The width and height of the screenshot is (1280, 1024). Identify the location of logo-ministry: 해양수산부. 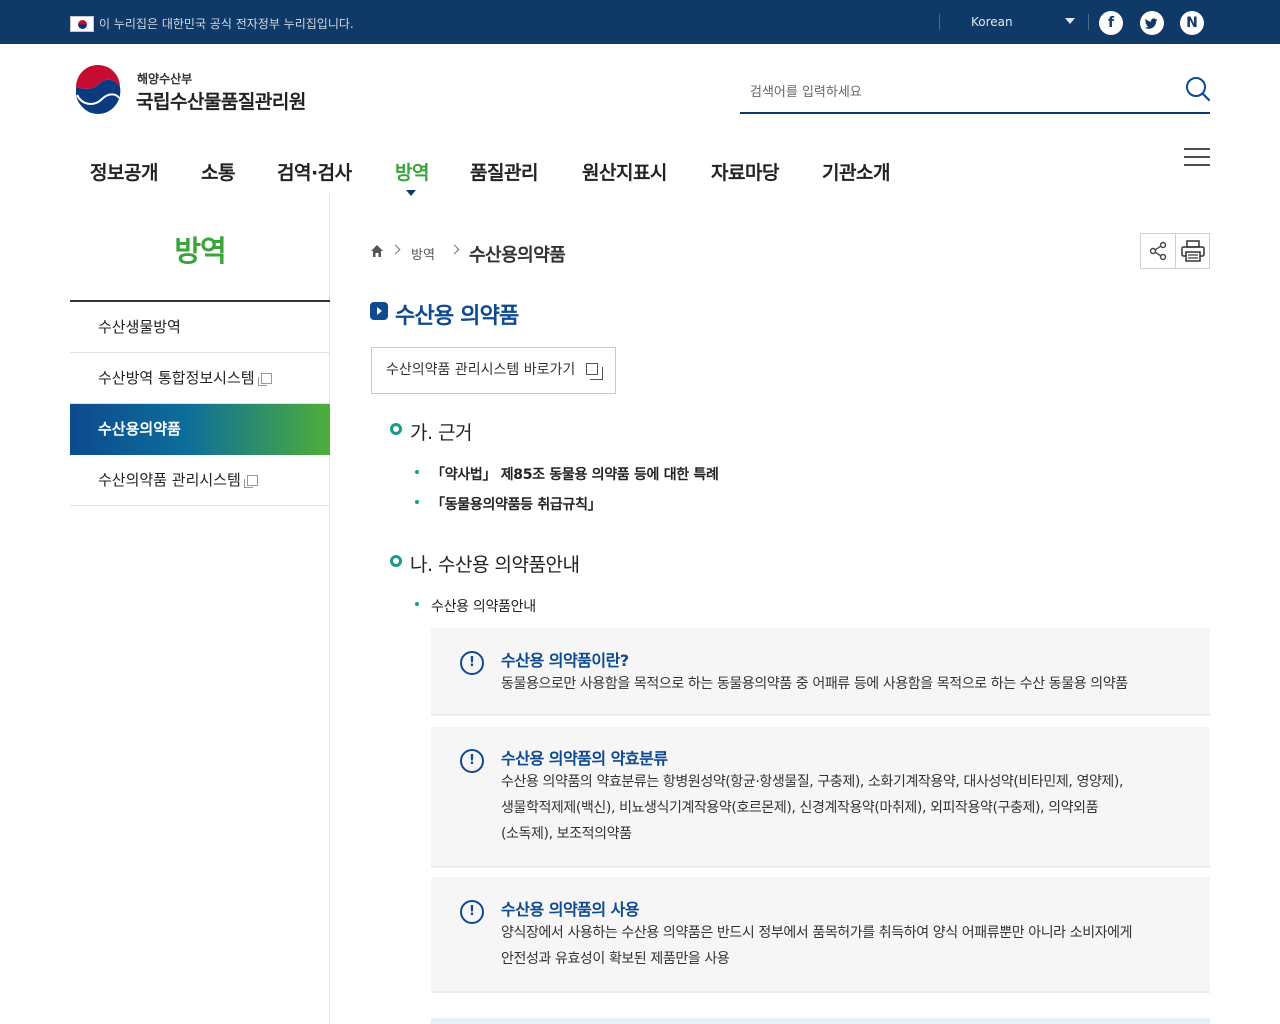
(165, 79).